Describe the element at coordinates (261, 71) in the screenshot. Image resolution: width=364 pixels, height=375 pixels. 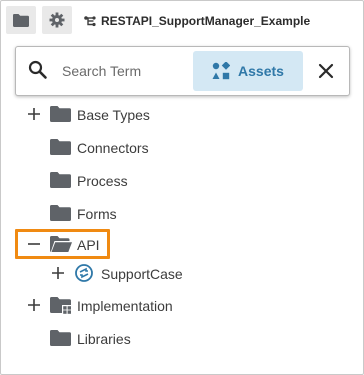
I see `assets-label: Assets` at that location.